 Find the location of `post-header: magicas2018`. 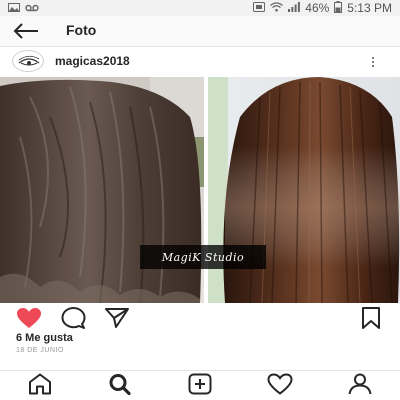

post-header: magicas2018 is located at coordinates (200, 62).